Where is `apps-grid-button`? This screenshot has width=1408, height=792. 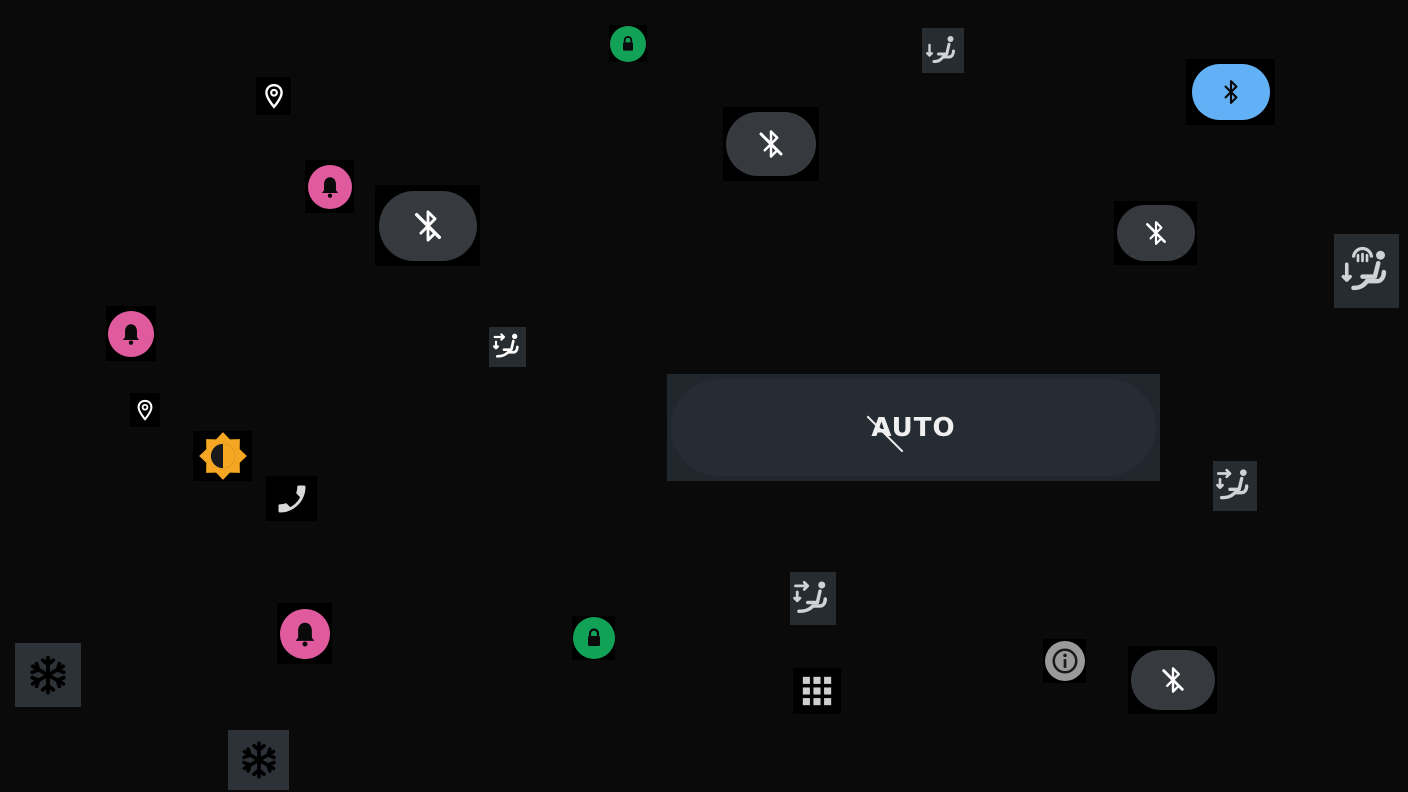 apps-grid-button is located at coordinates (817, 691).